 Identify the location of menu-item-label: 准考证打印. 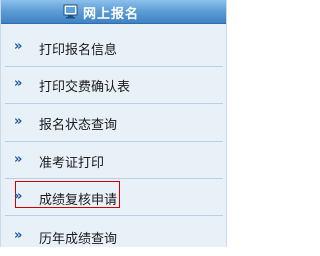
(71, 161).